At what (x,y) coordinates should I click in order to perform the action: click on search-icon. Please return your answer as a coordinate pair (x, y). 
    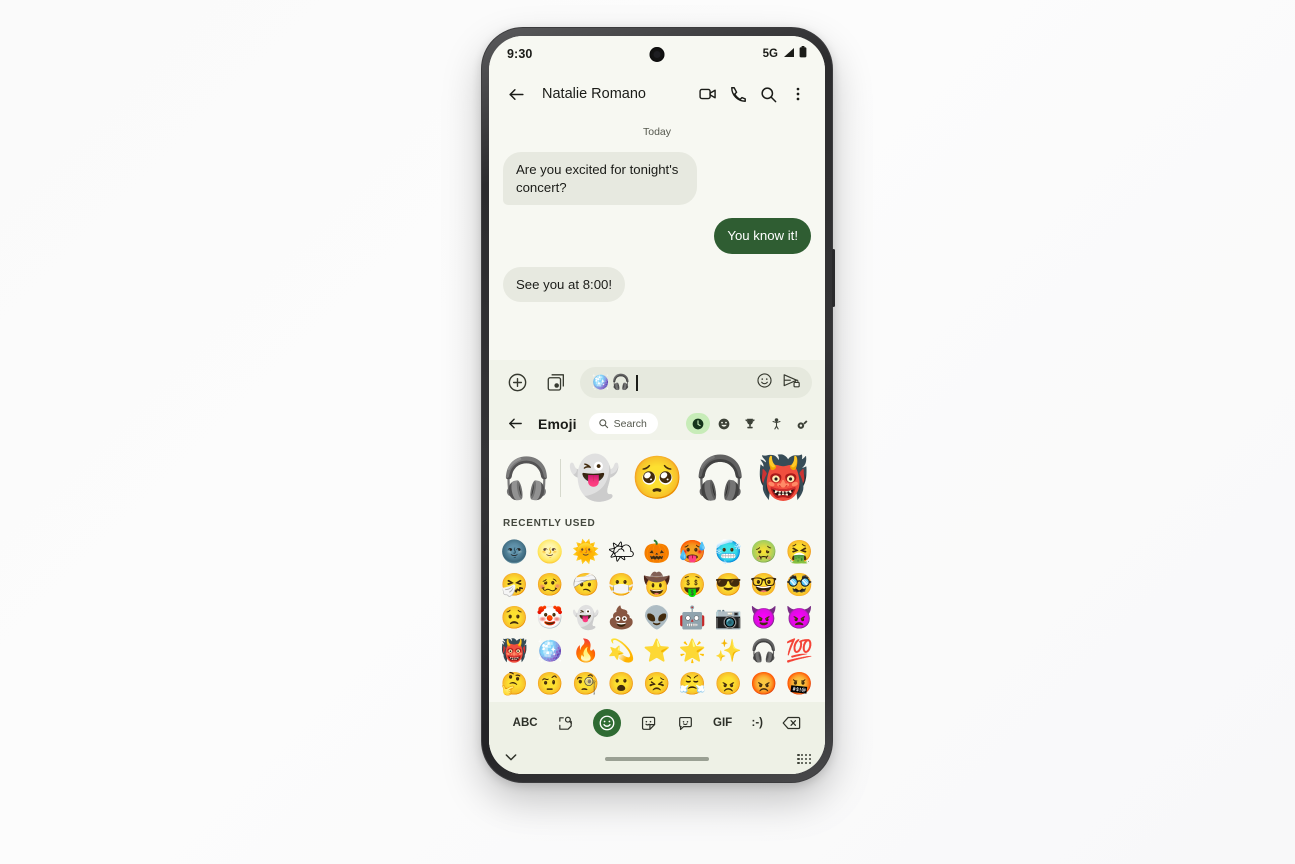
    Looking at the image, I should click on (768, 94).